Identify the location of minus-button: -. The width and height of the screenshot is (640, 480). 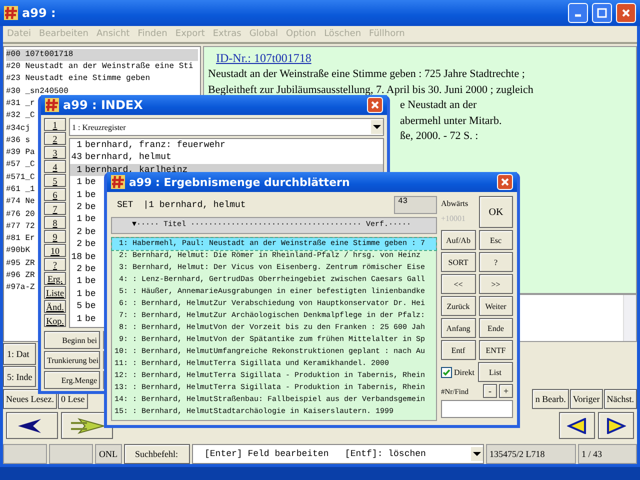
(490, 391).